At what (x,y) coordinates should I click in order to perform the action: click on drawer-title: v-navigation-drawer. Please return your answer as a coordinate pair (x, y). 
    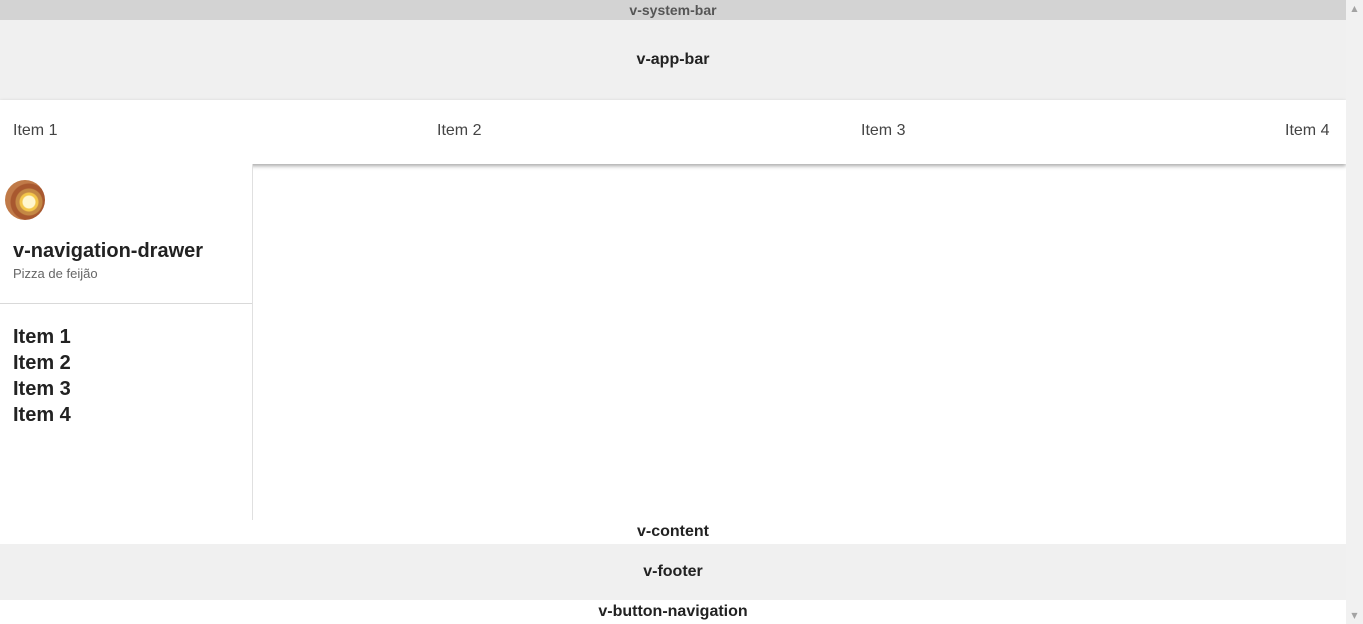
    Looking at the image, I should click on (108, 251).